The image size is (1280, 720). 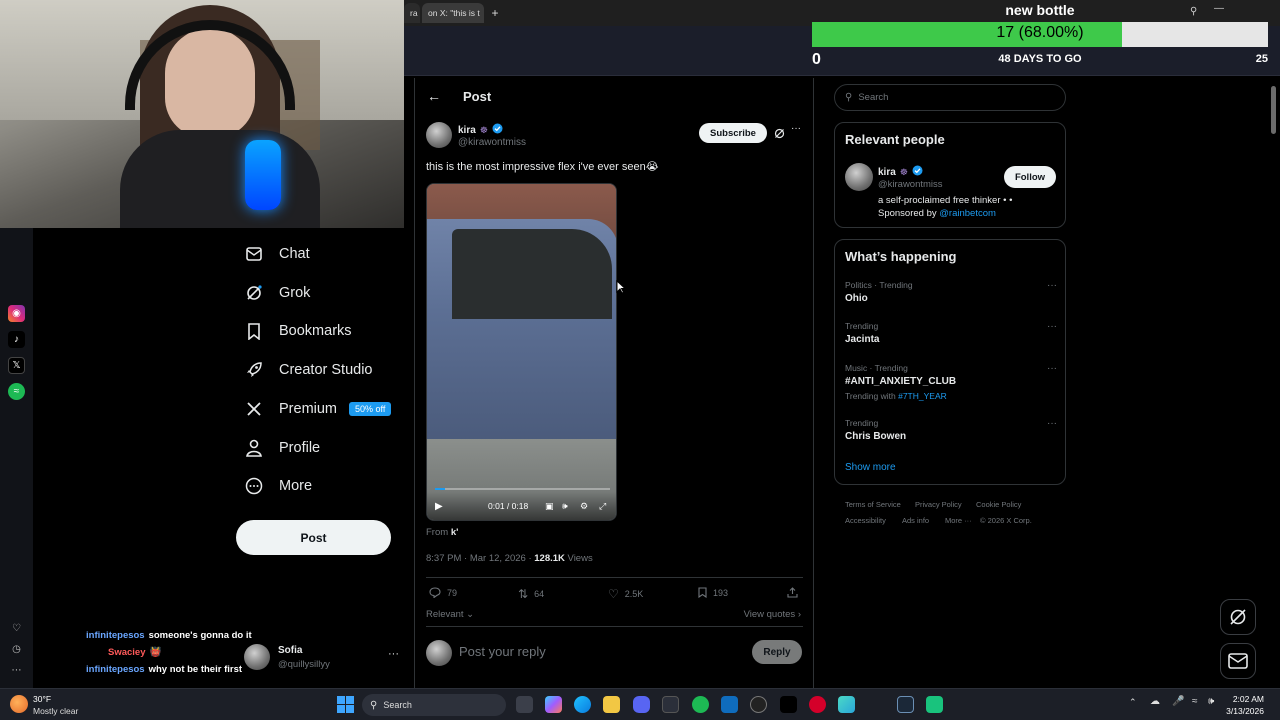 What do you see at coordinates (950, 97) in the screenshot?
I see `search-input: ⚲ Search` at bounding box center [950, 97].